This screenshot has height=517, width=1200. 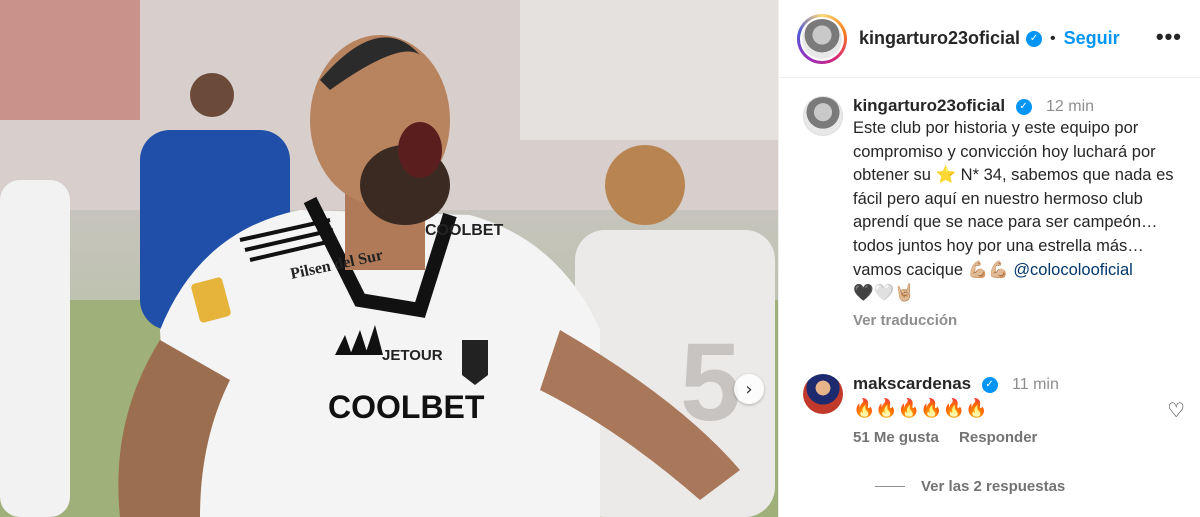 What do you see at coordinates (1176, 410) in the screenshot?
I see `like-comment-heart-icon: ♡` at bounding box center [1176, 410].